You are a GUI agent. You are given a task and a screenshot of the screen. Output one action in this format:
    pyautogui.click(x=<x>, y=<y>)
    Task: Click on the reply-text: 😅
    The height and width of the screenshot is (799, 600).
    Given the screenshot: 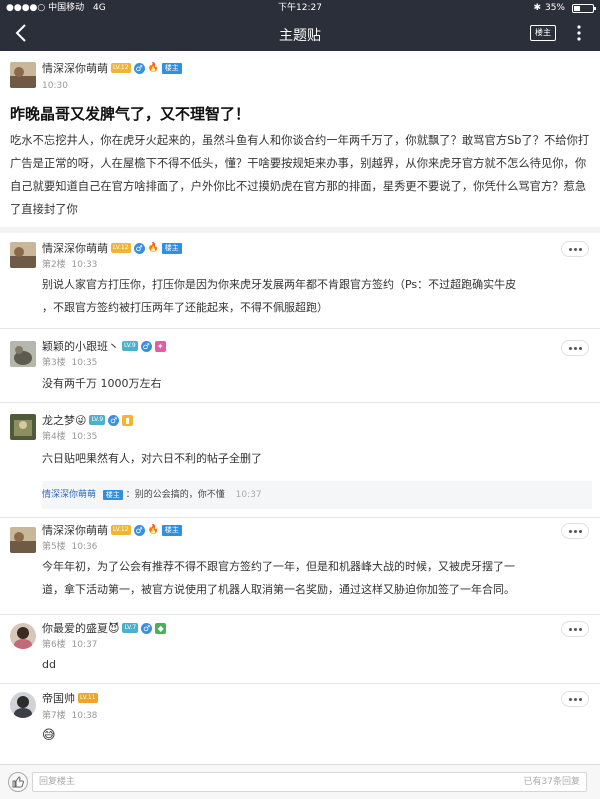 What is the action you would take?
    pyautogui.click(x=49, y=735)
    